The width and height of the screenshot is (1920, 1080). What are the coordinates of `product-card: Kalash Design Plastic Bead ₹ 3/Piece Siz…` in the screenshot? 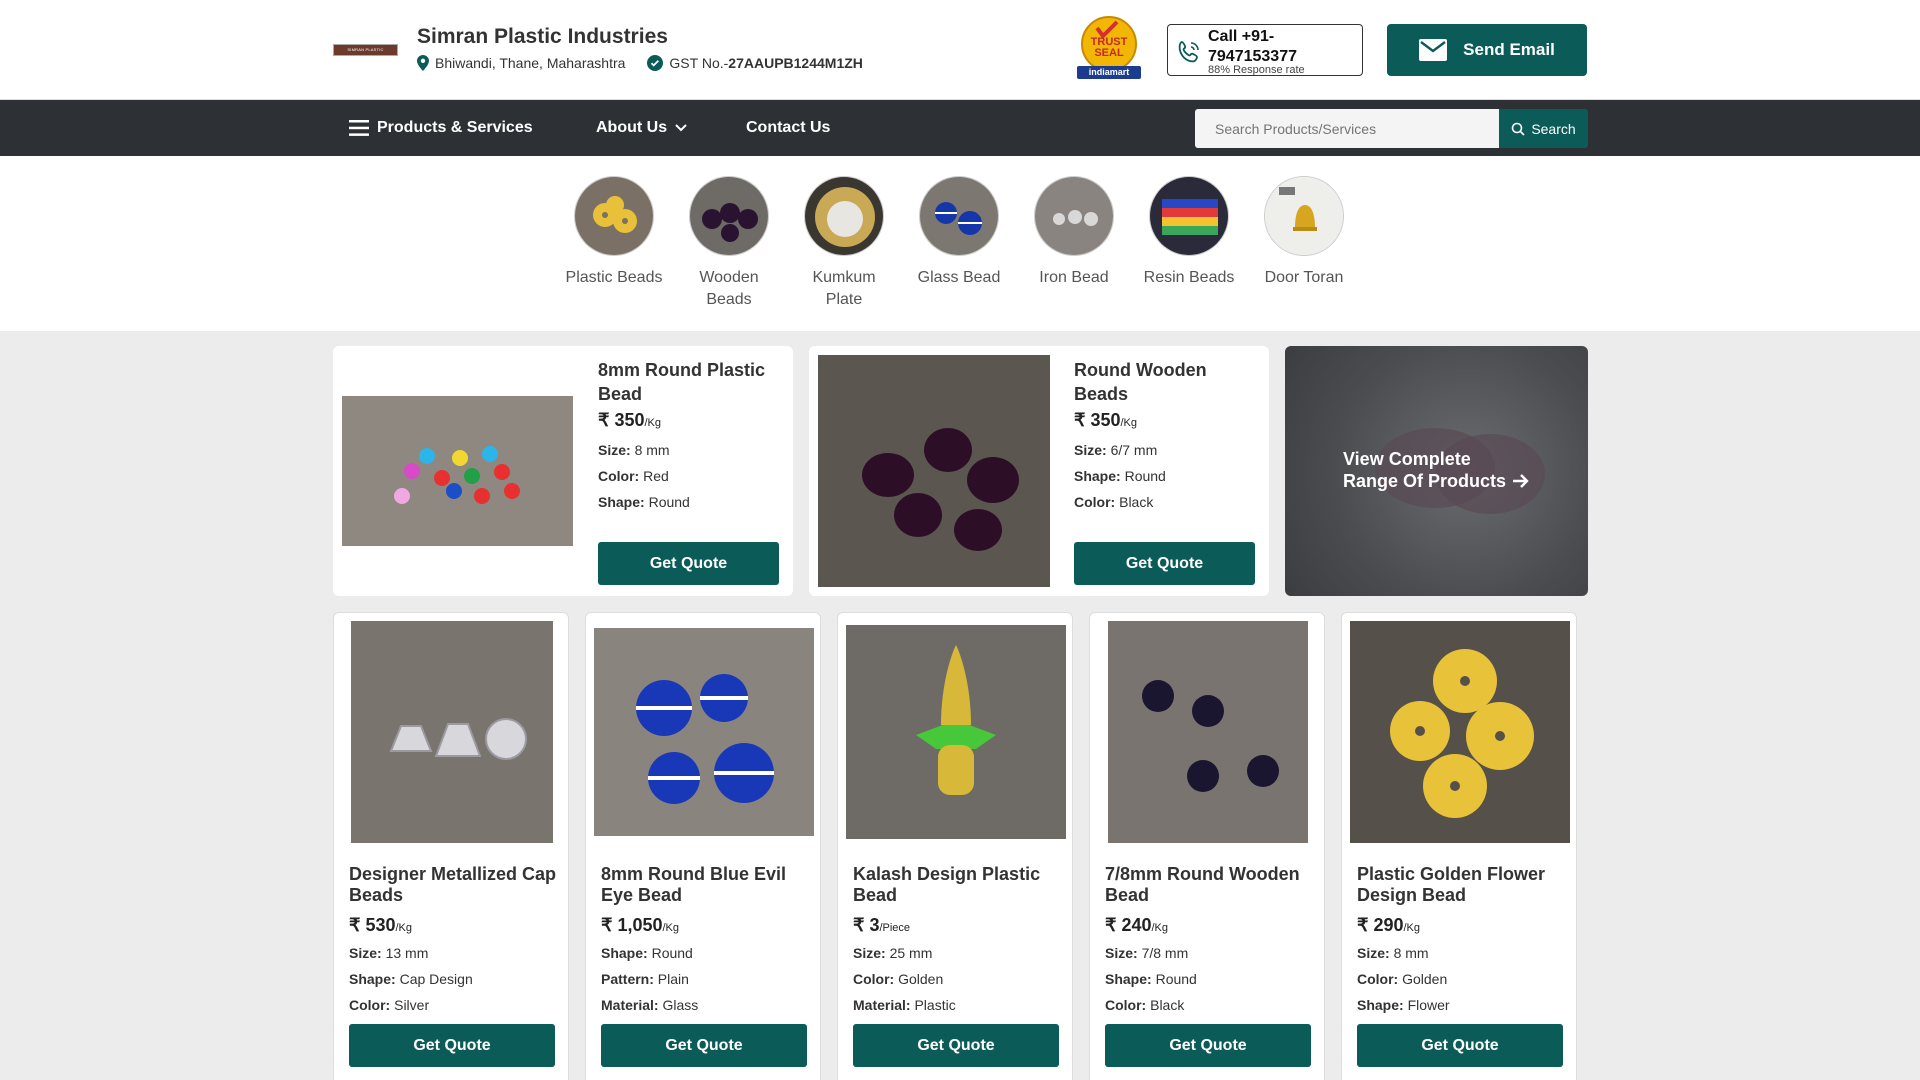 It's located at (955, 846).